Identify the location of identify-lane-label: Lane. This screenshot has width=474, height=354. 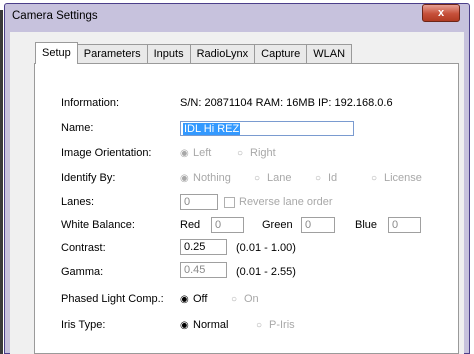
(279, 178).